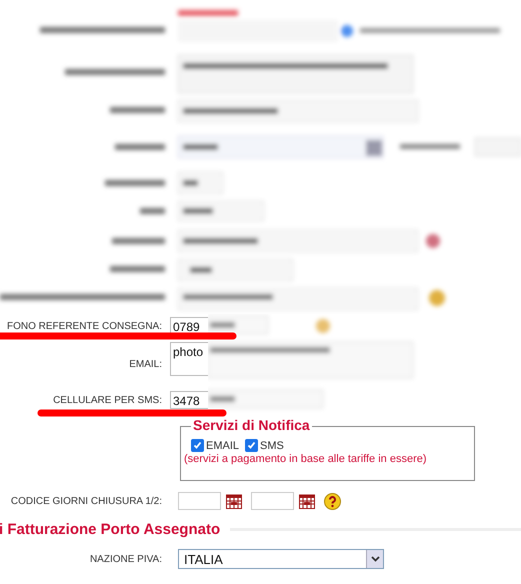 The width and height of the screenshot is (521, 584). I want to click on field-label: CODICE GIORNI CHIUSURA 1/2:, so click(86, 501).